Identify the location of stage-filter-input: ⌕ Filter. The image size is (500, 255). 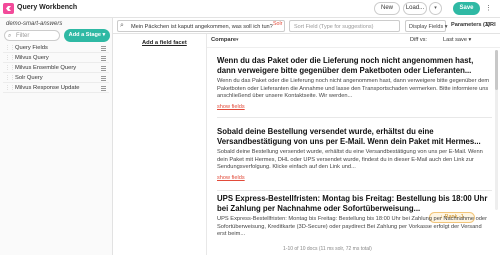
(32, 35).